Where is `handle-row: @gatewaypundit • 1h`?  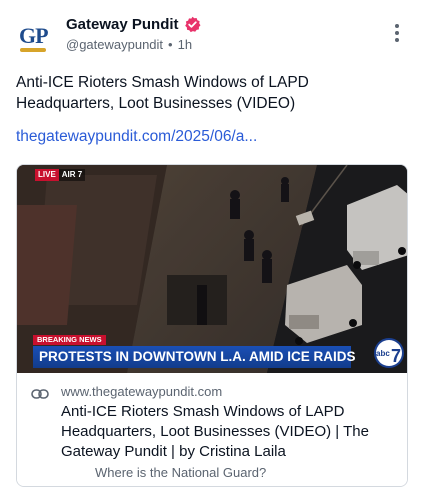 handle-row: @gatewaypundit • 1h is located at coordinates (129, 44).